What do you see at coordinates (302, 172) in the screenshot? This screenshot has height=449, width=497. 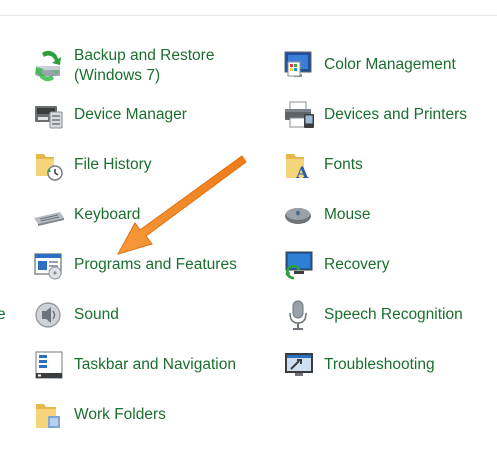 I see `svg-text: A` at bounding box center [302, 172].